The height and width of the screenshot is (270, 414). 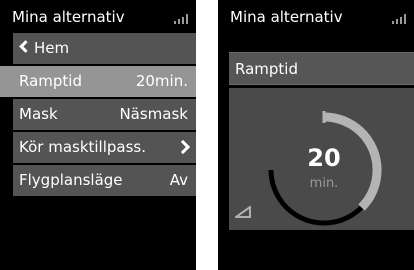 What do you see at coordinates (71, 180) in the screenshot?
I see `menu-item-label: Flygplansläge` at bounding box center [71, 180].